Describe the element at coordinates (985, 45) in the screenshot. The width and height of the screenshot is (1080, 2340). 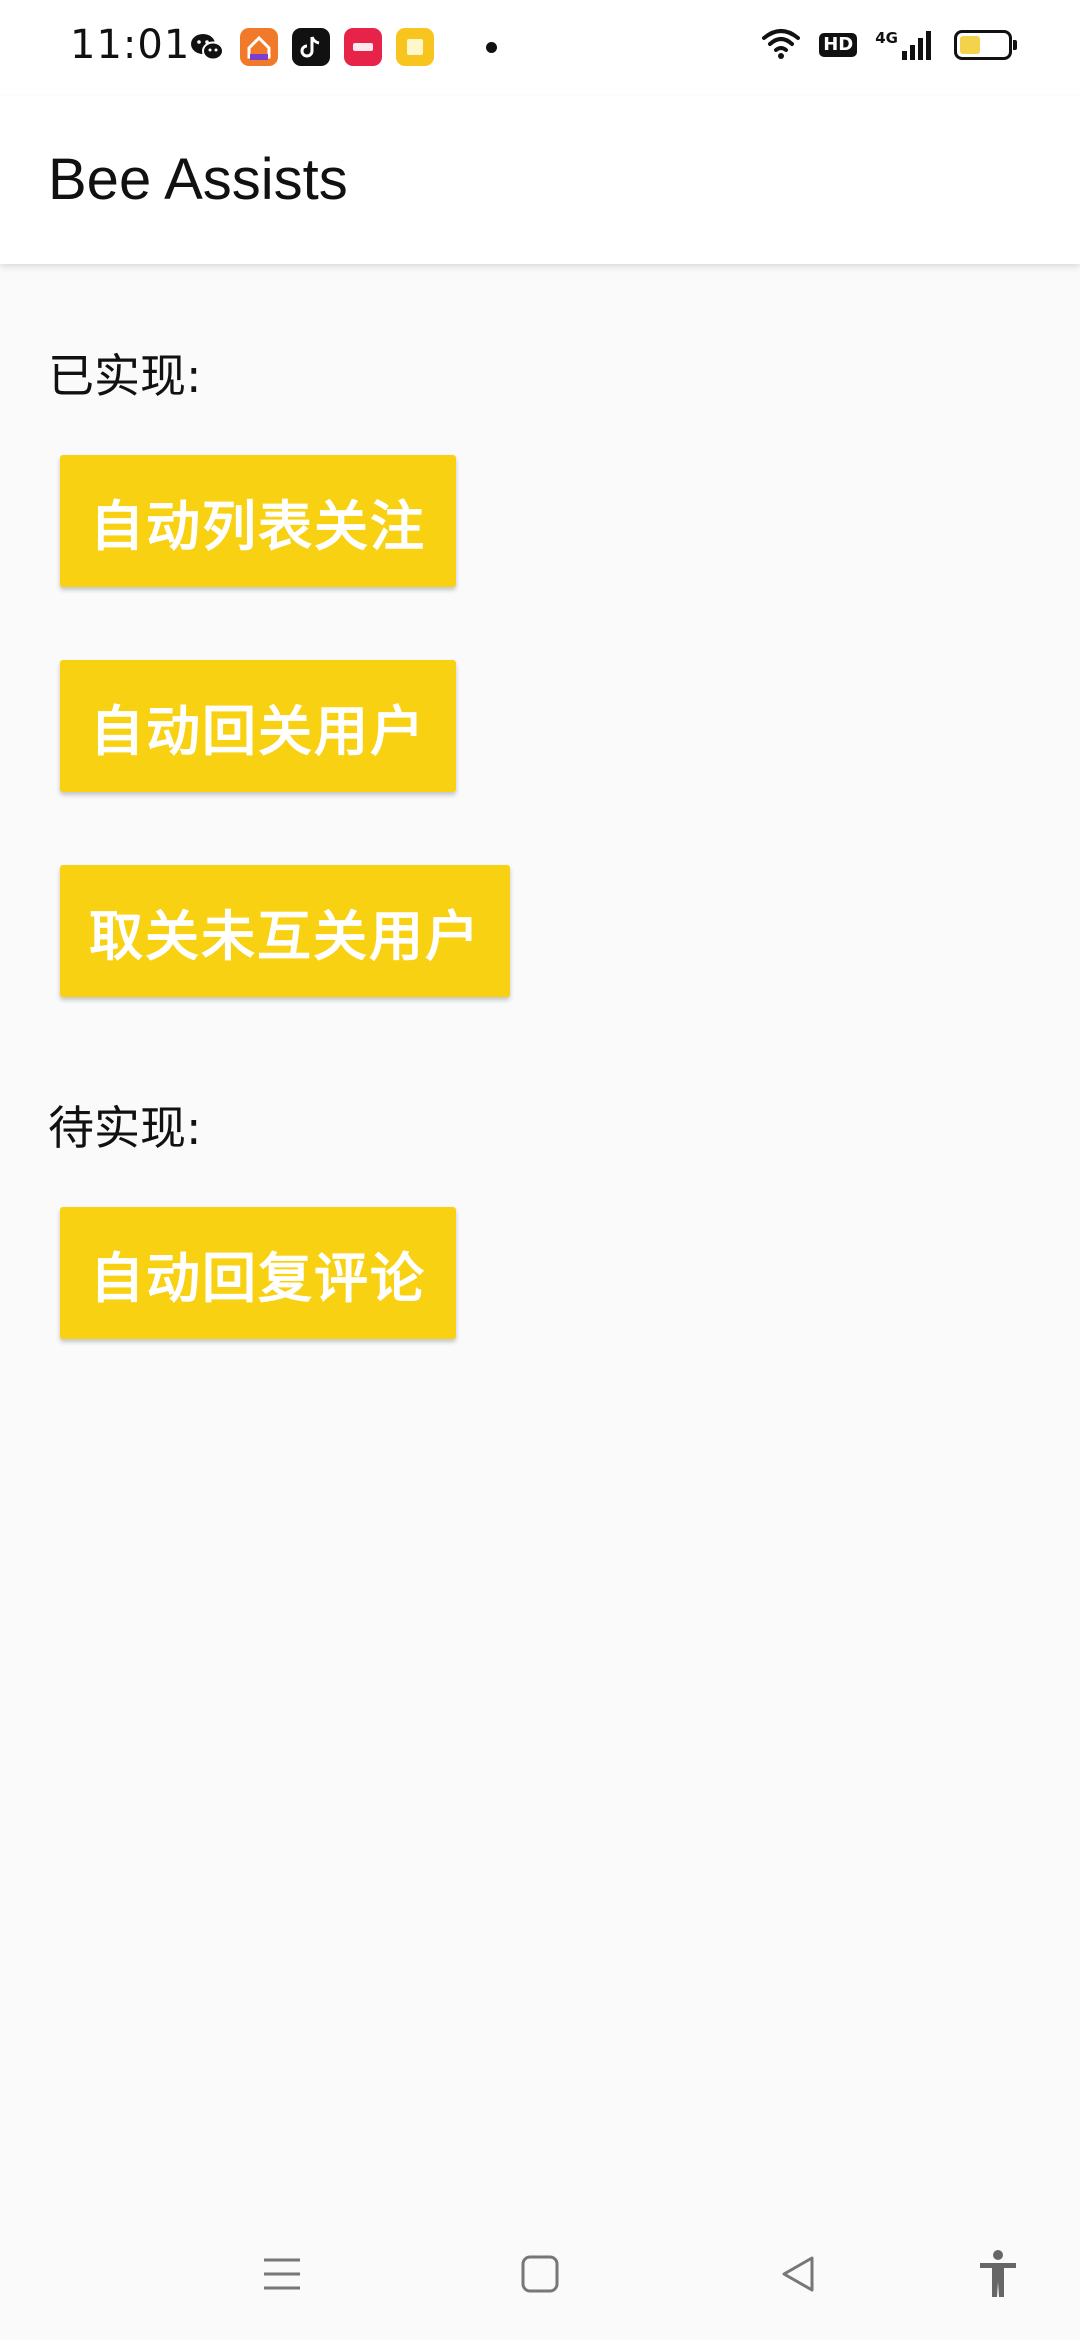
I see `battery-icon` at that location.